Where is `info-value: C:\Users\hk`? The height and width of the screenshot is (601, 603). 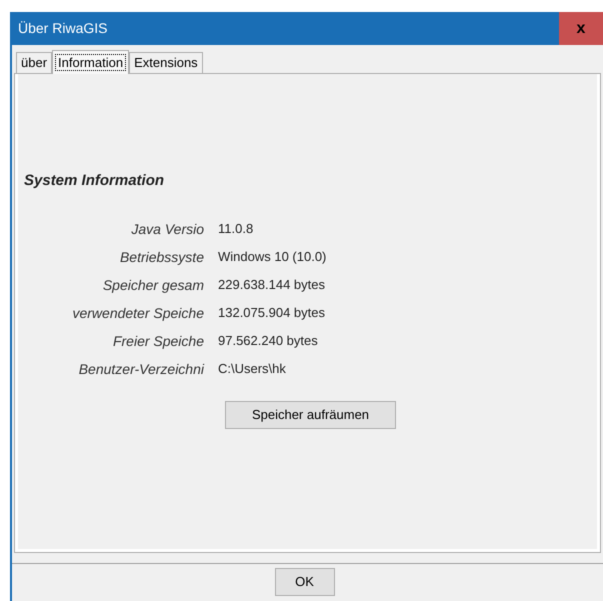 info-value: C:\Users\hk is located at coordinates (252, 369).